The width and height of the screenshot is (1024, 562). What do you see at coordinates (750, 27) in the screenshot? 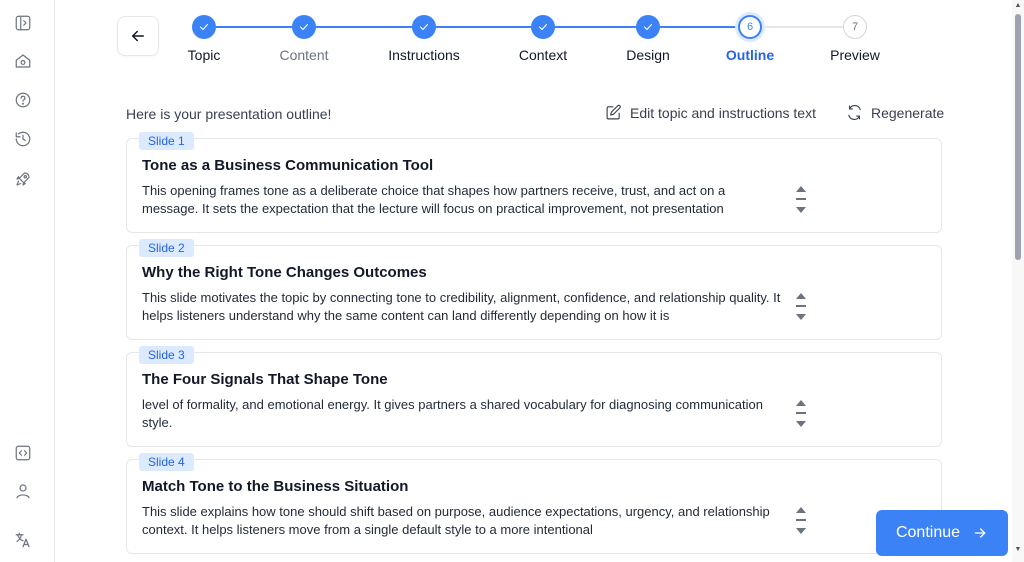
I see `step-outline-number: 6` at bounding box center [750, 27].